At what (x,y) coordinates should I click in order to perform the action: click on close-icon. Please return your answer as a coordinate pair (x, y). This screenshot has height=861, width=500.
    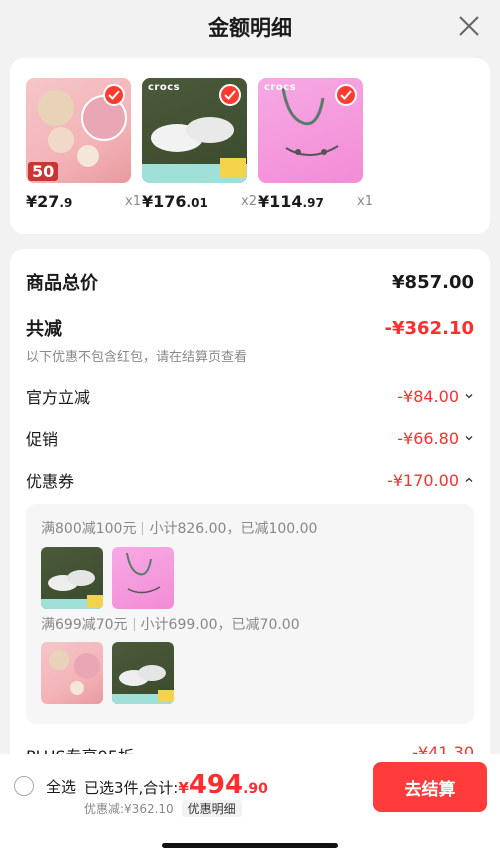
    Looking at the image, I should click on (469, 26).